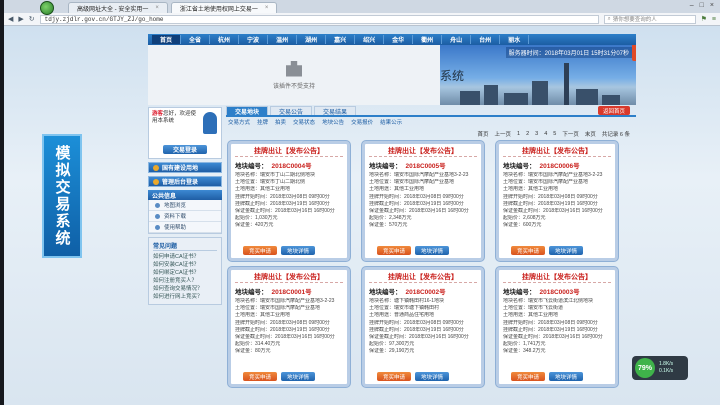  I want to click on login-button: 交易登录, so click(185, 149).